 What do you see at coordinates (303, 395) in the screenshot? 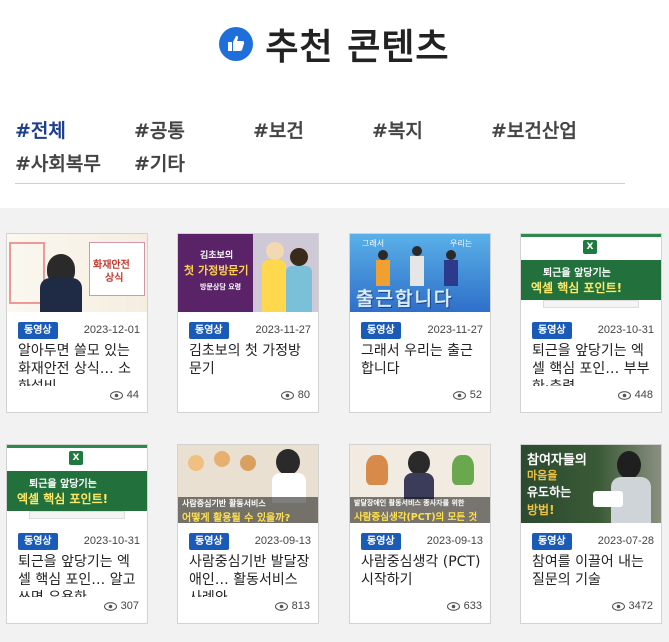
I see `view-count-value: 80` at bounding box center [303, 395].